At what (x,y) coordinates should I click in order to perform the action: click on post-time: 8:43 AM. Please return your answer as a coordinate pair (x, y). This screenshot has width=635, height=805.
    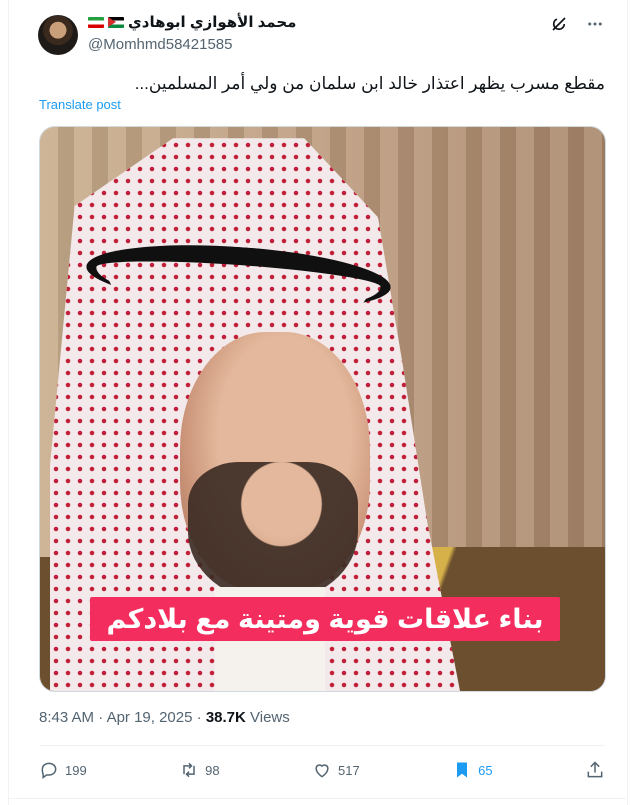
    Looking at the image, I should click on (66, 717).